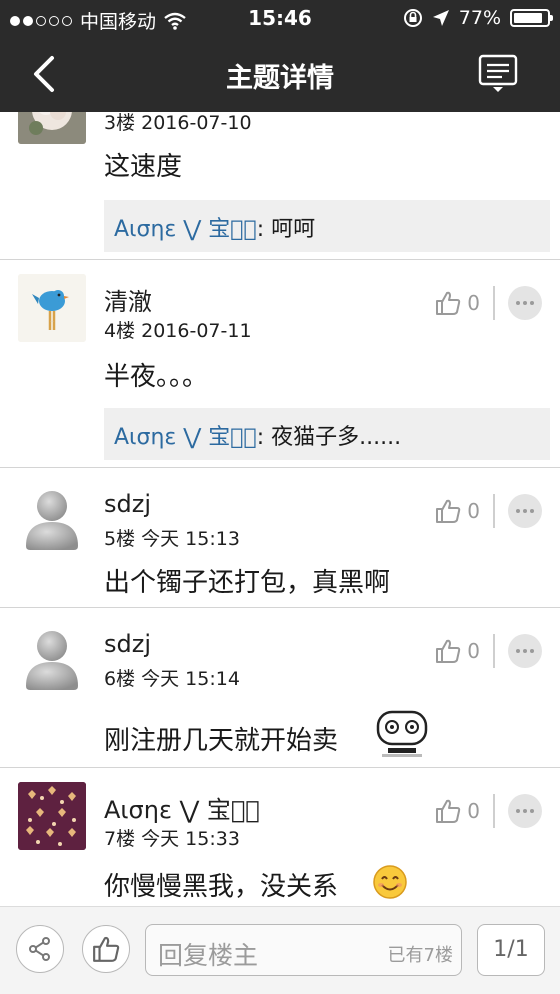  Describe the element at coordinates (498, 74) in the screenshot. I see `list-menu-icon` at that location.